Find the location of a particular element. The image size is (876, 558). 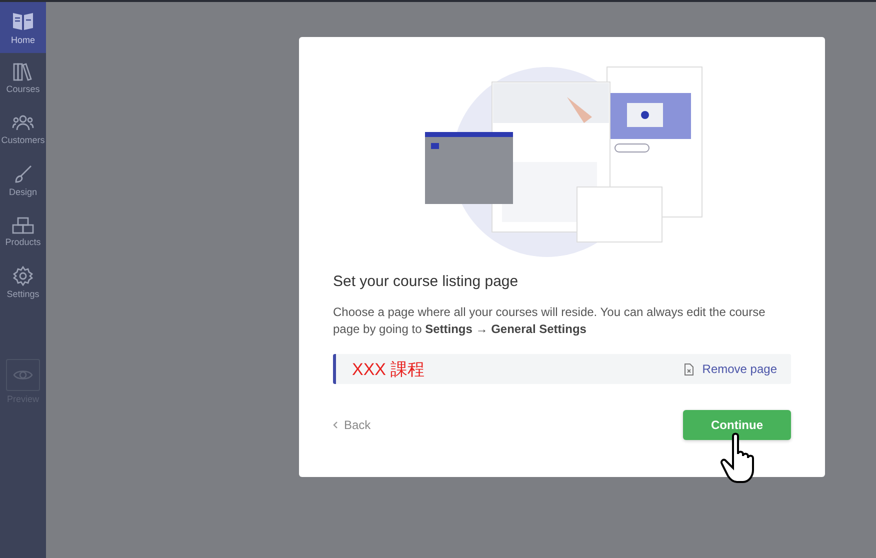

sidebar-item: Products is located at coordinates (23, 231).